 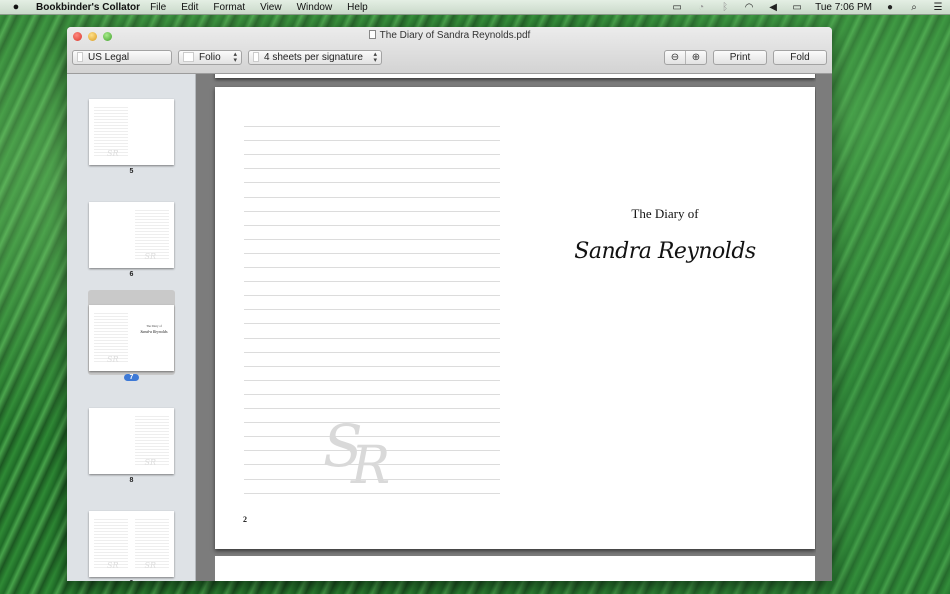 I want to click on zoom-in-button: ⊕, so click(x=695, y=57).